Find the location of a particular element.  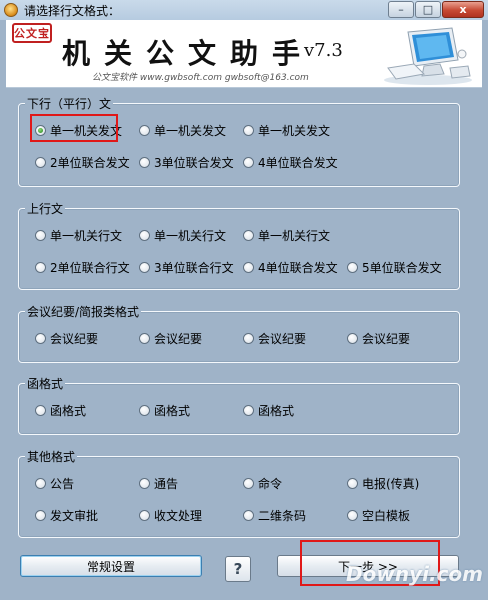

option-label: 二维条码 is located at coordinates (282, 516).